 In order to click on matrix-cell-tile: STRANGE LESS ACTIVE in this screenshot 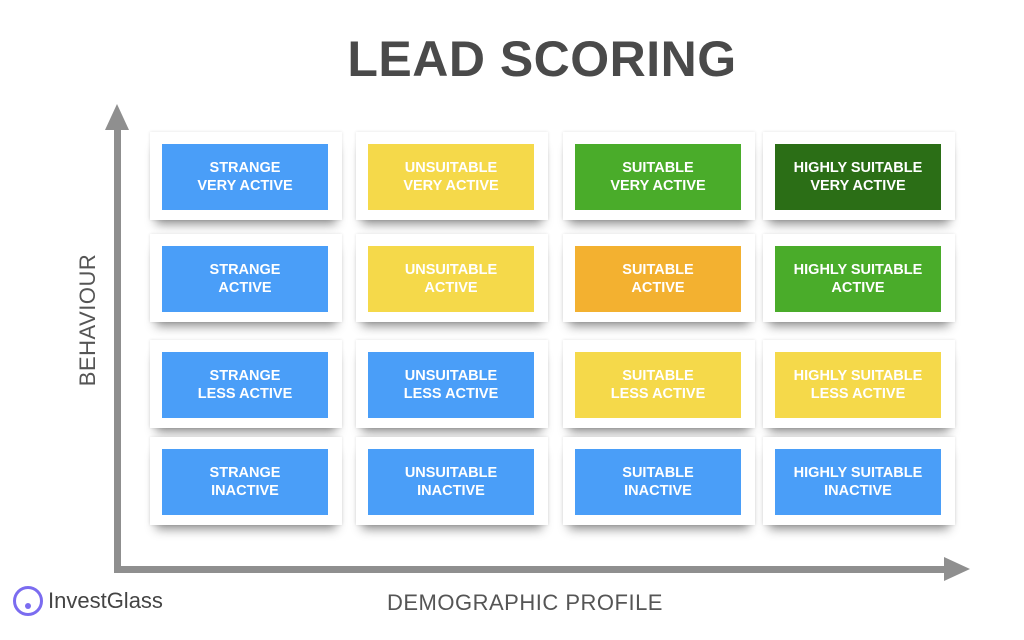, I will do `click(245, 385)`.